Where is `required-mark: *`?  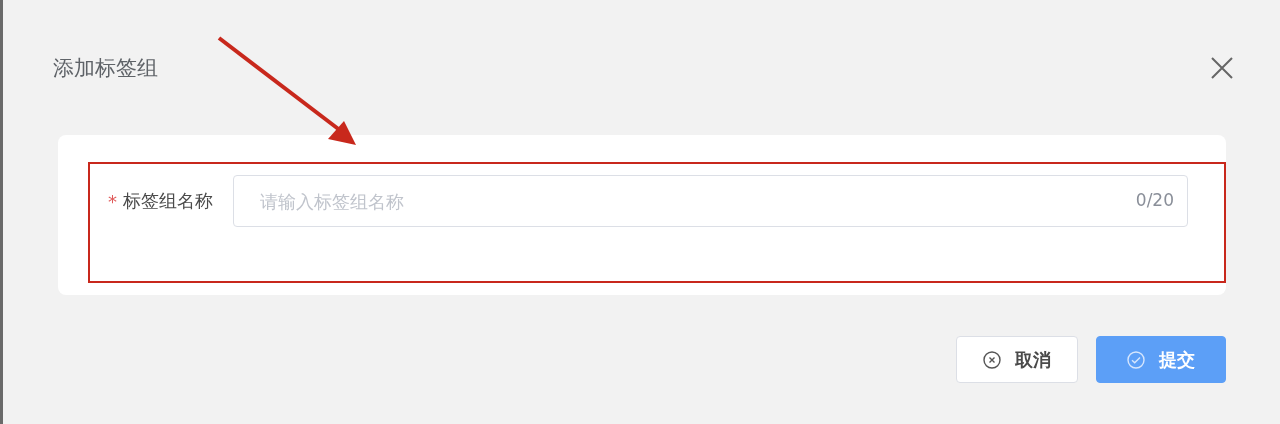
required-mark: * is located at coordinates (112, 201).